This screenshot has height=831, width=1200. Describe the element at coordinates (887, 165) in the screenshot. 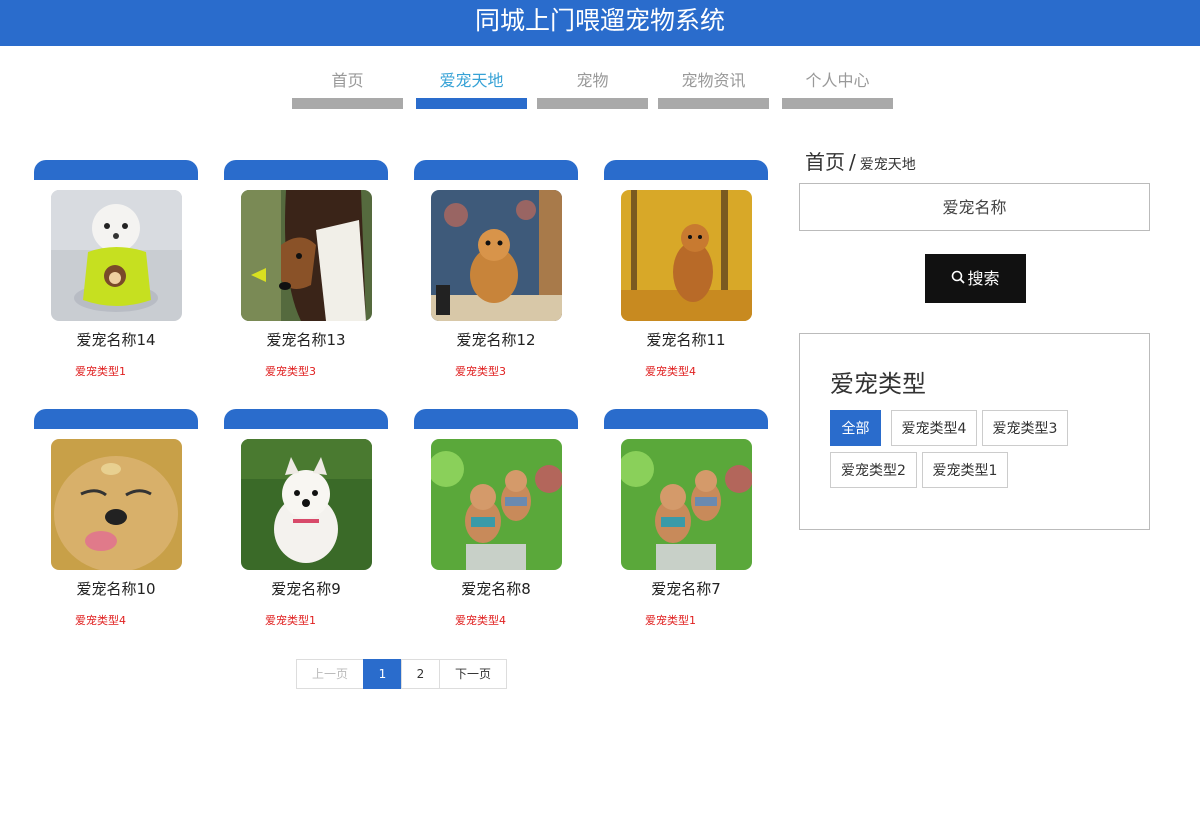

I see `breadcrumb-current: 爱宠天地` at that location.